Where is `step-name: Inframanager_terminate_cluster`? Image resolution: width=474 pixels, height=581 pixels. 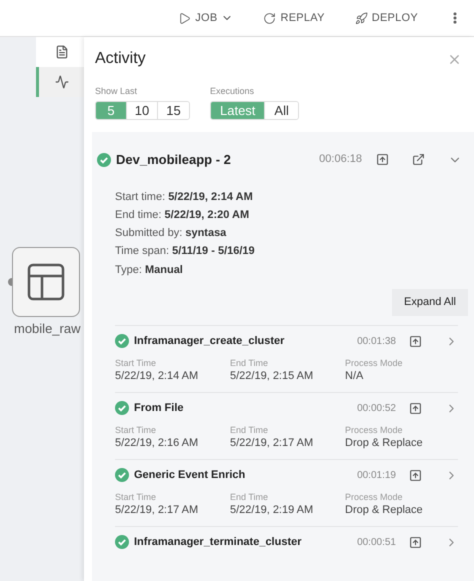
step-name: Inframanager_terminate_cluster is located at coordinates (218, 542).